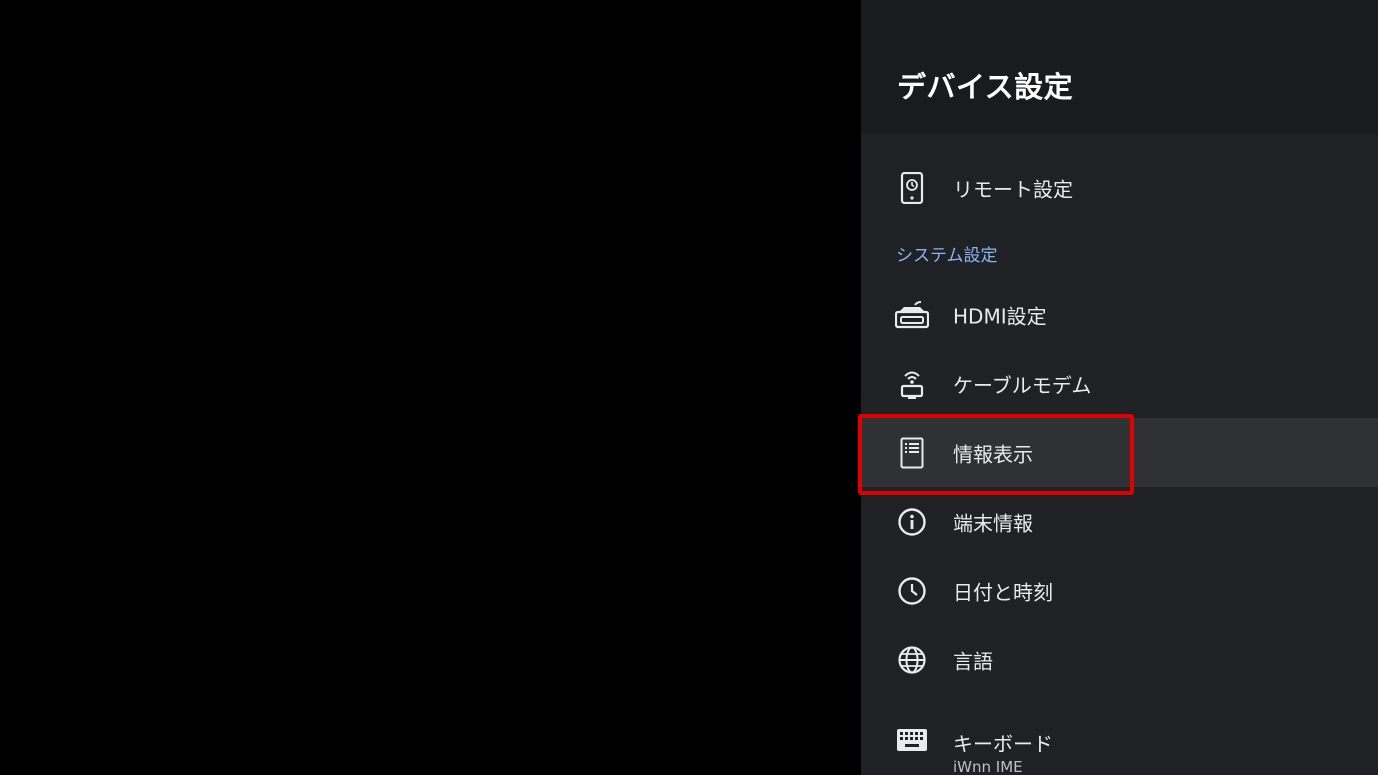  What do you see at coordinates (1119, 67) in the screenshot?
I see `panel-header: デバイス設定` at bounding box center [1119, 67].